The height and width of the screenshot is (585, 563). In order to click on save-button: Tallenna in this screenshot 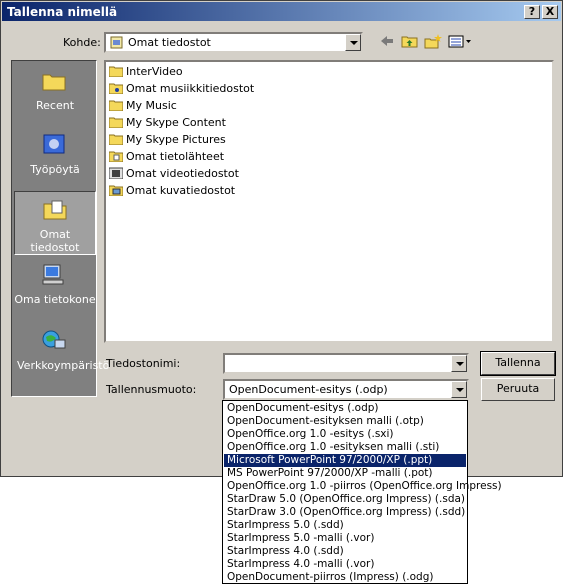, I will do `click(518, 363)`.